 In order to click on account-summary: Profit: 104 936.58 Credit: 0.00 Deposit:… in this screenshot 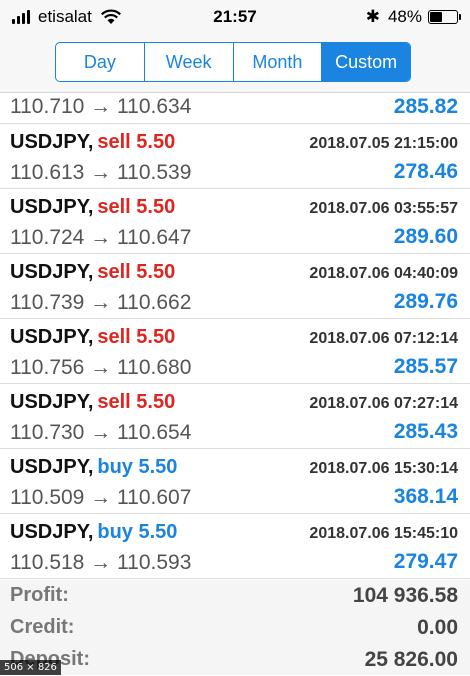, I will do `click(235, 627)`.